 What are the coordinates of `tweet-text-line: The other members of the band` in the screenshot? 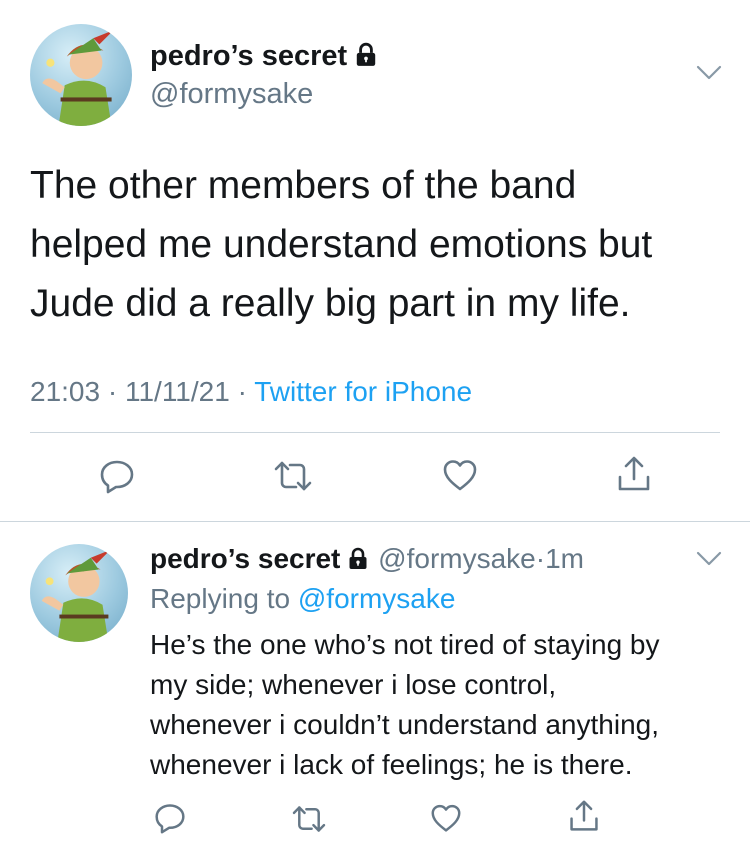 It's located at (303, 185).